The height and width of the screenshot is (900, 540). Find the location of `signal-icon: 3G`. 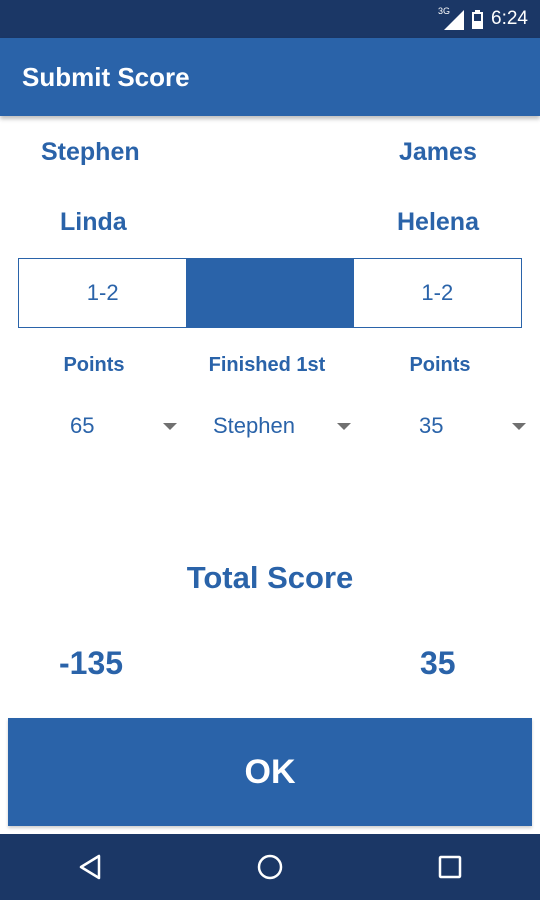

signal-icon: 3G is located at coordinates (451, 18).